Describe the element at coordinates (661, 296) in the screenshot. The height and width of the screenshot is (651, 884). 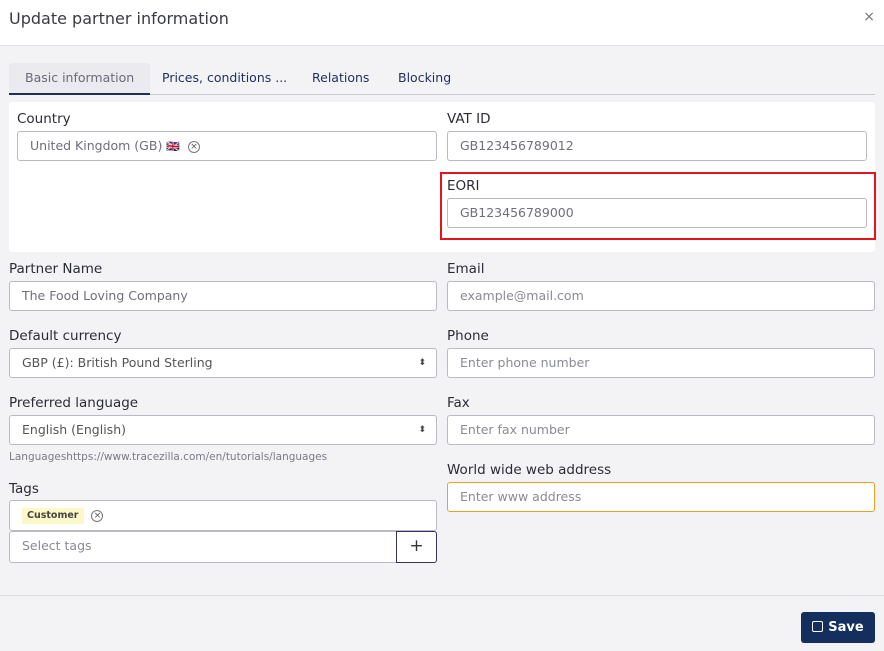
I see `email-input: example@mail.com` at that location.